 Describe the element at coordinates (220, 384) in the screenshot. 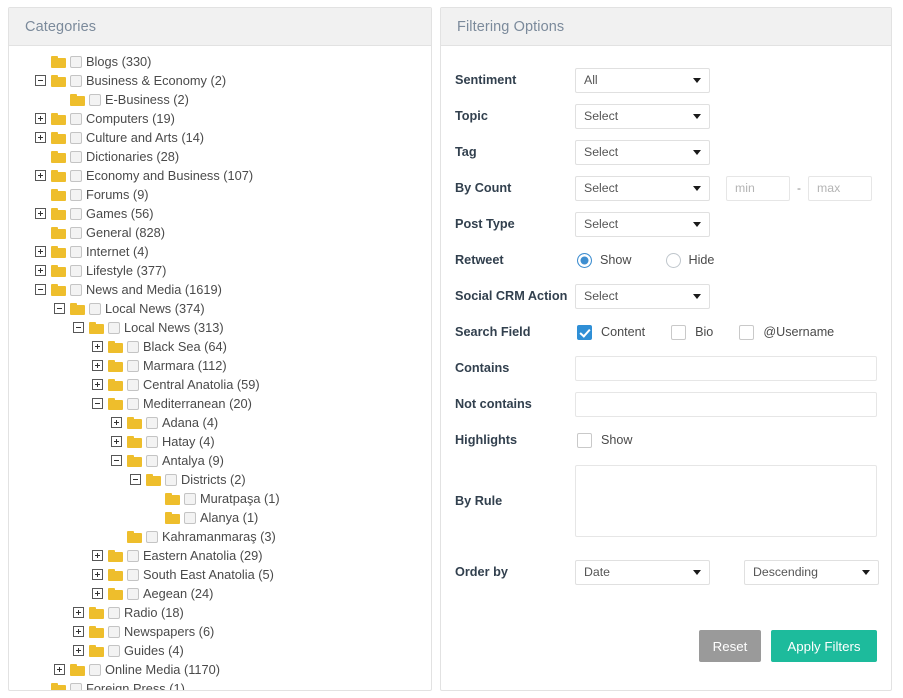

I see `tree-node: Central Anatolia (59)` at that location.